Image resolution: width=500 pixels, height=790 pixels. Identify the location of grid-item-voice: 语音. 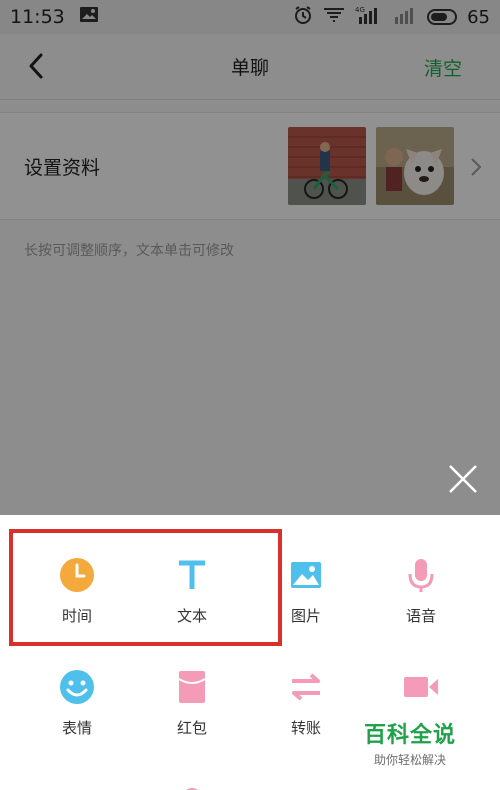
(421, 590).